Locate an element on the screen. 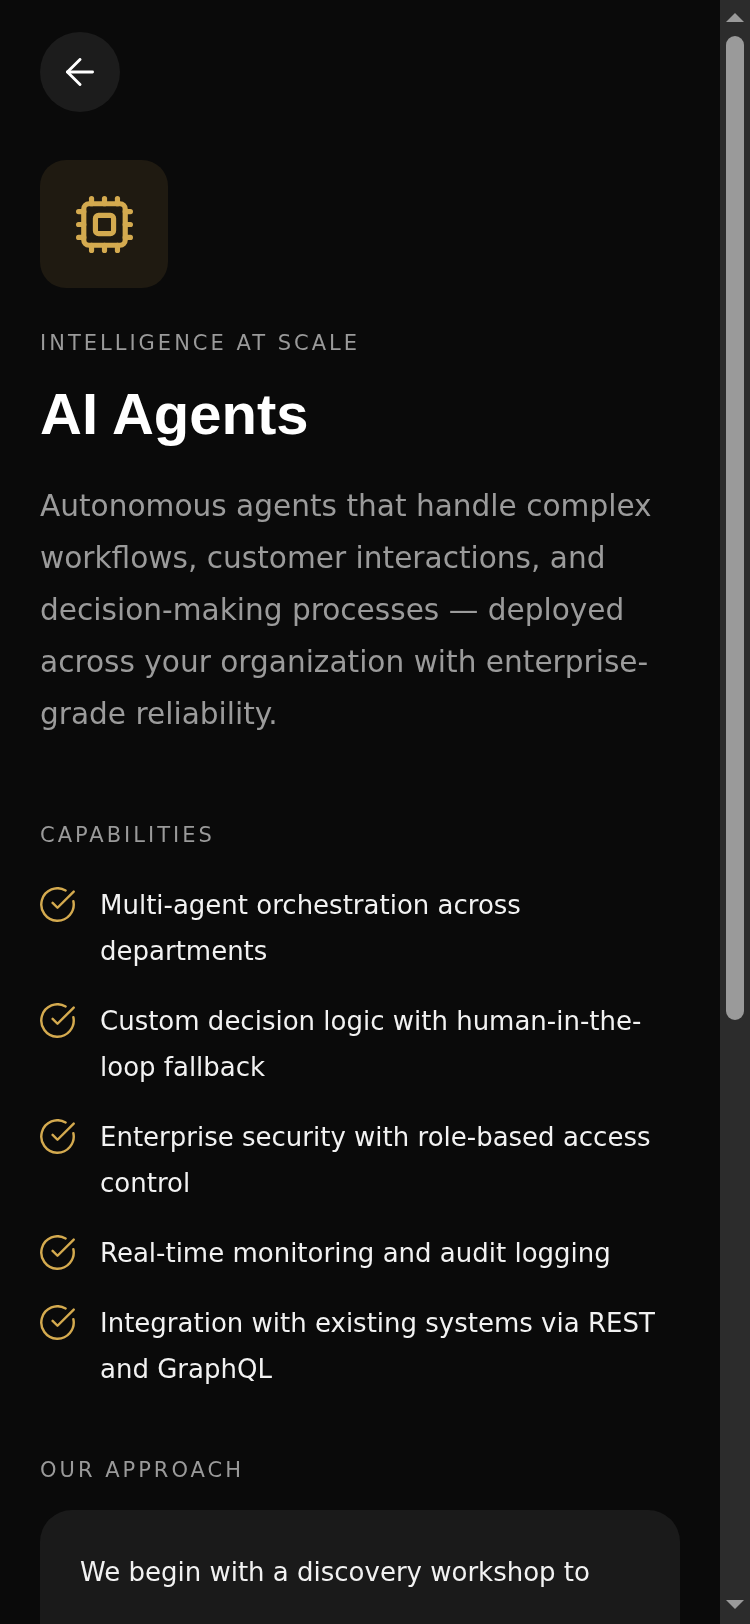 This screenshot has width=750, height=1624. capability-text: Integration with existing systems via REST and GraphQL is located at coordinates (378, 1346).